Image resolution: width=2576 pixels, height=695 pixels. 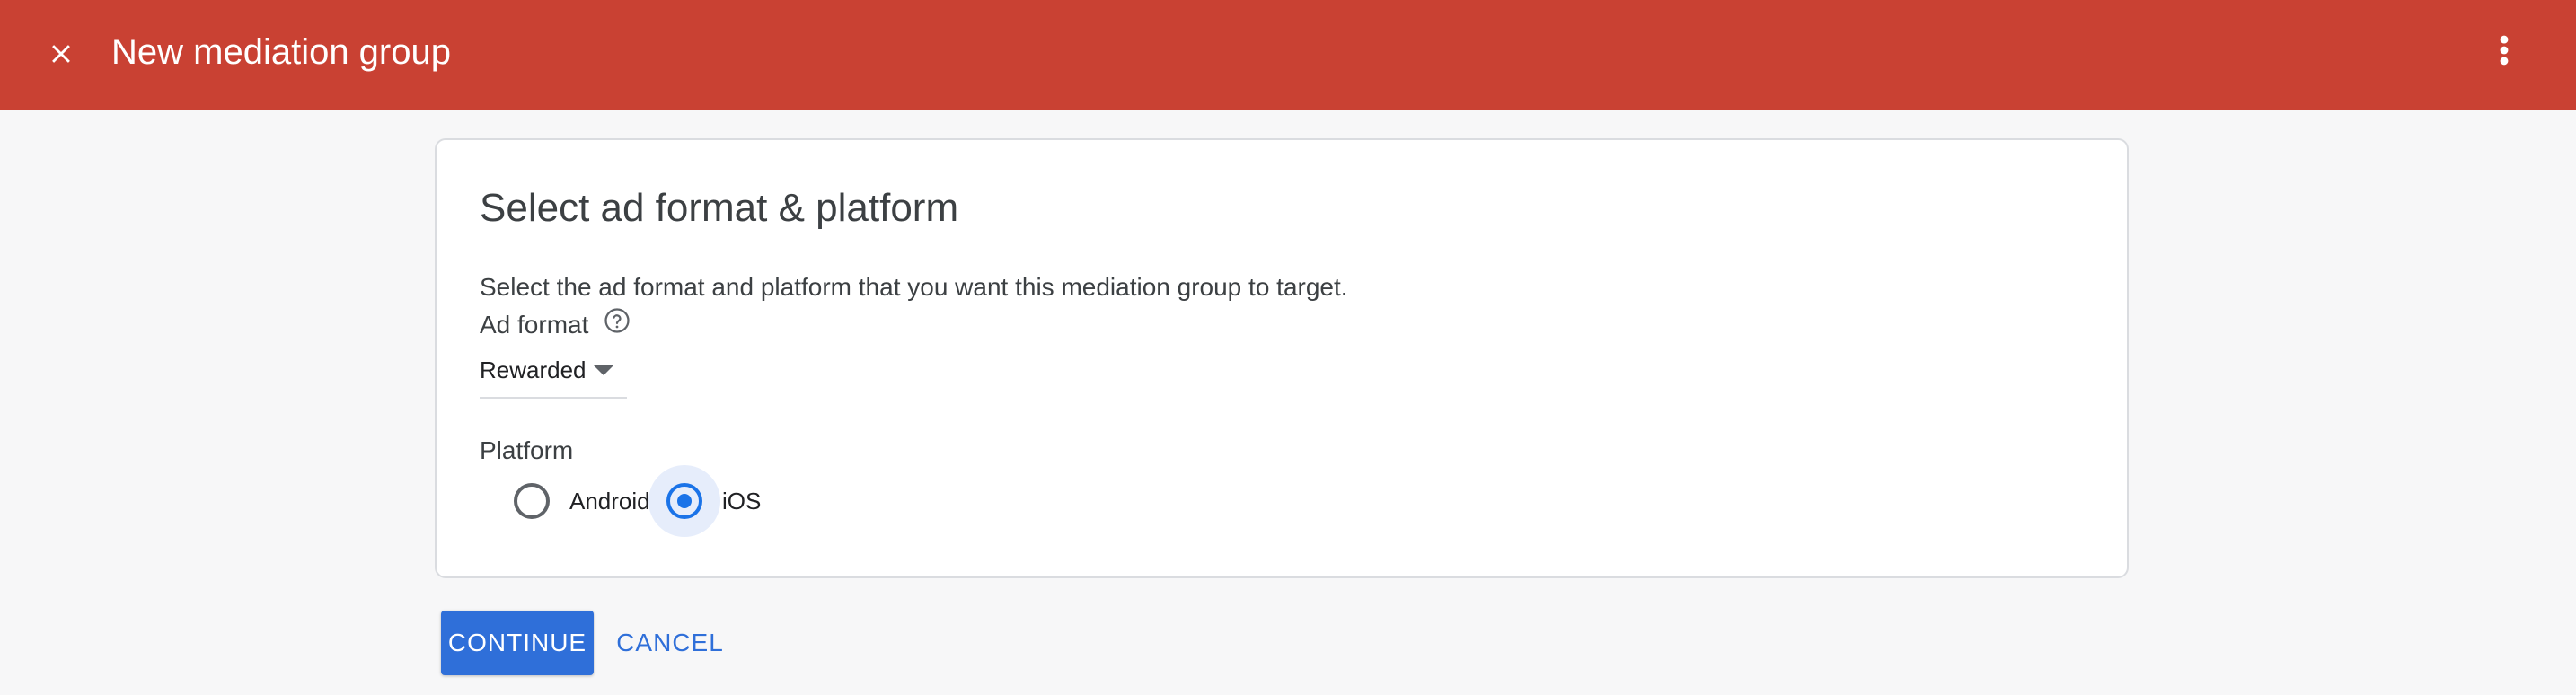 What do you see at coordinates (281, 52) in the screenshot?
I see `page-title: New mediation group` at bounding box center [281, 52].